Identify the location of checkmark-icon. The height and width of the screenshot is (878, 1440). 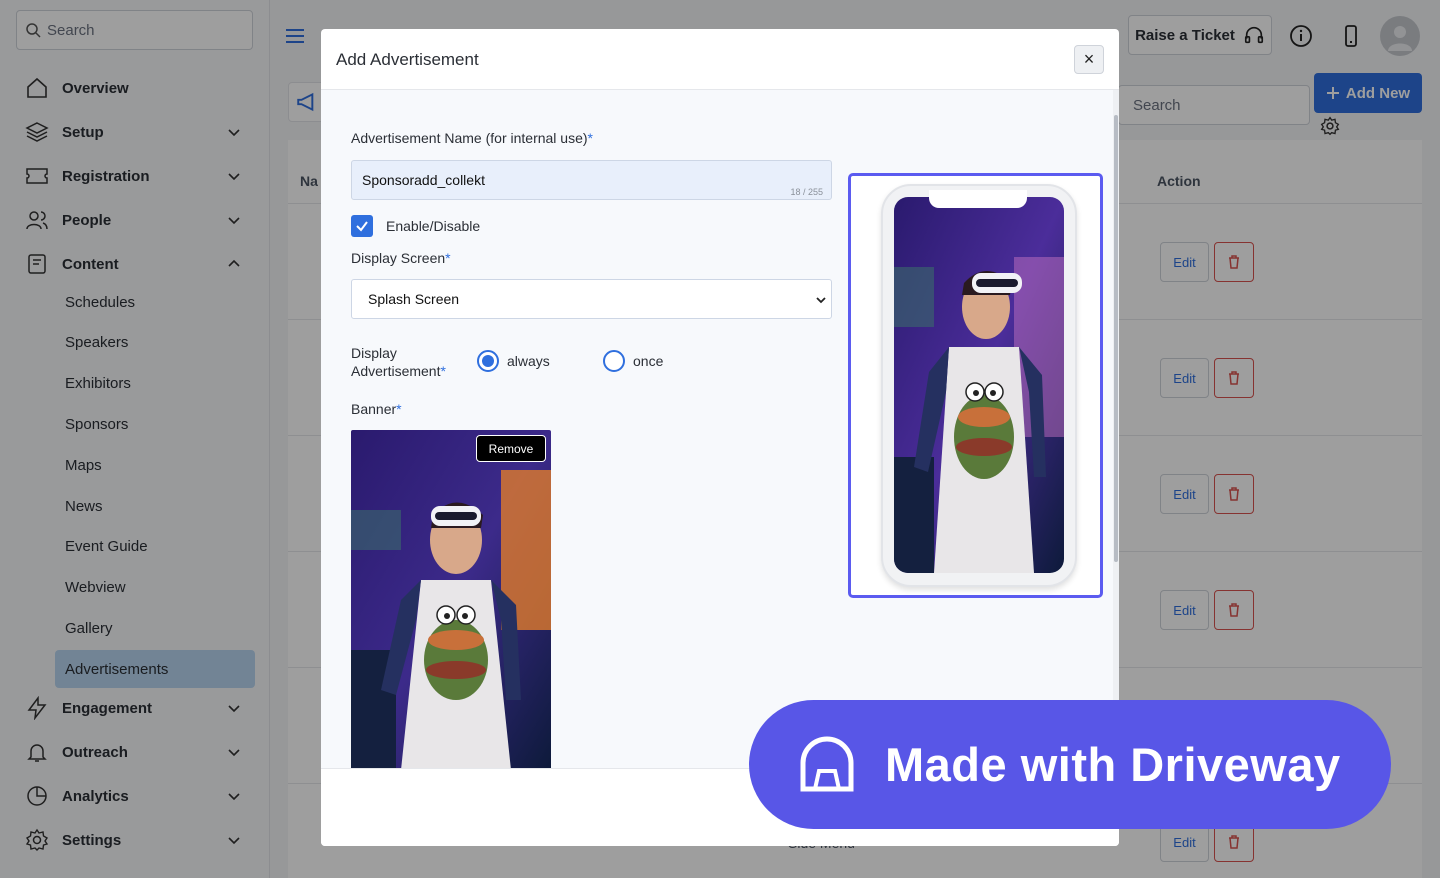
(362, 226).